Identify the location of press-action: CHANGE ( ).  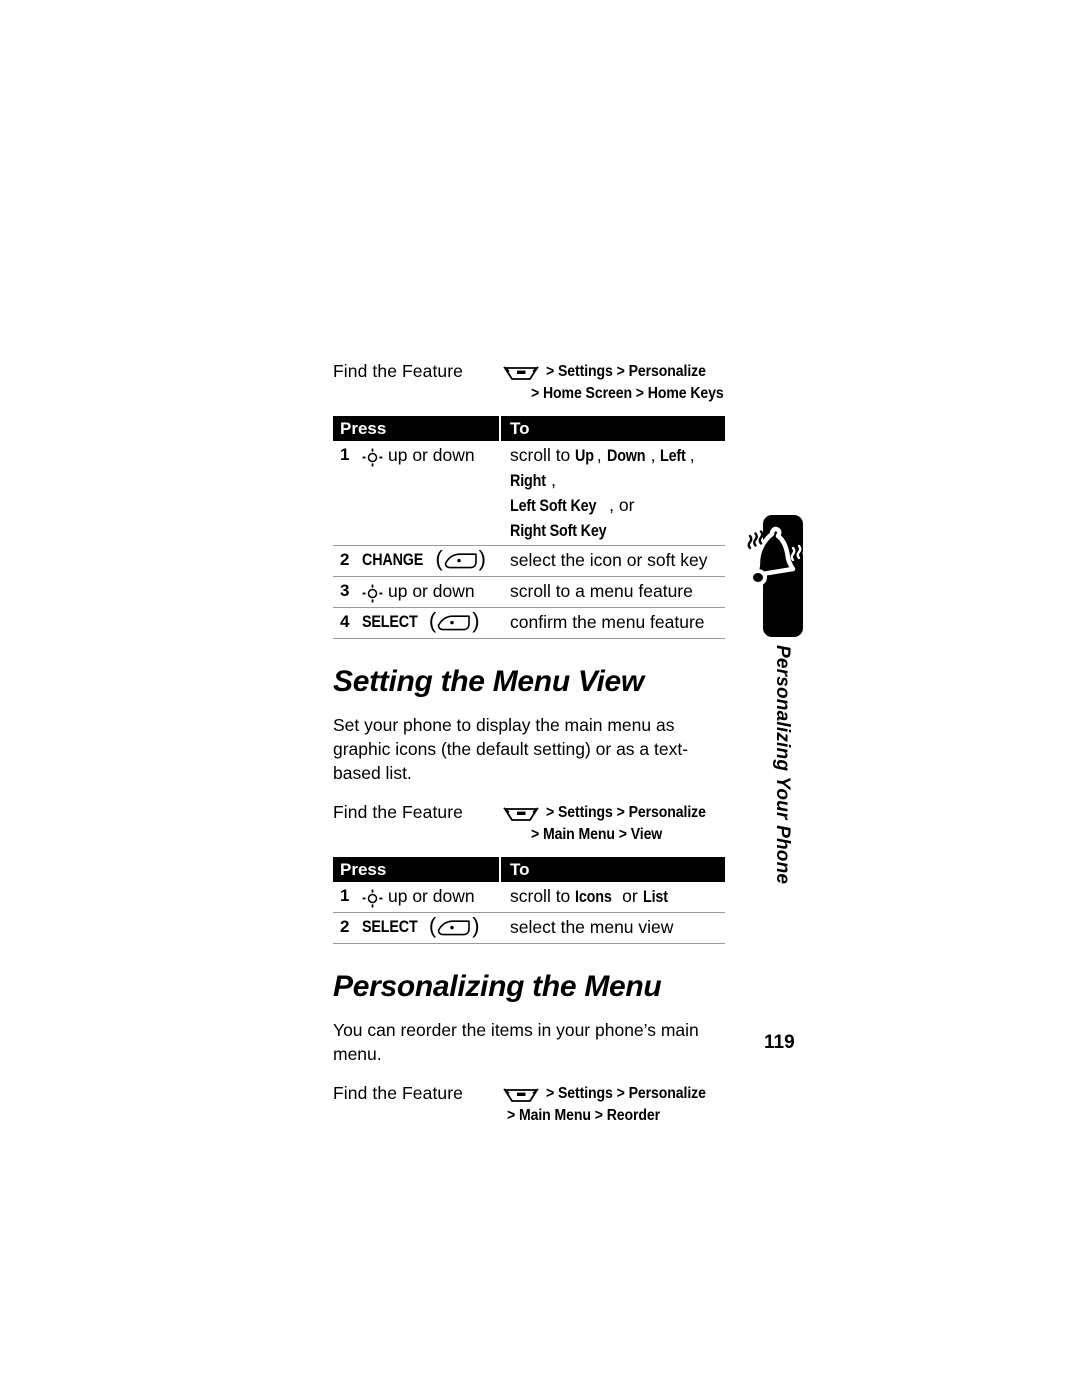
(424, 560).